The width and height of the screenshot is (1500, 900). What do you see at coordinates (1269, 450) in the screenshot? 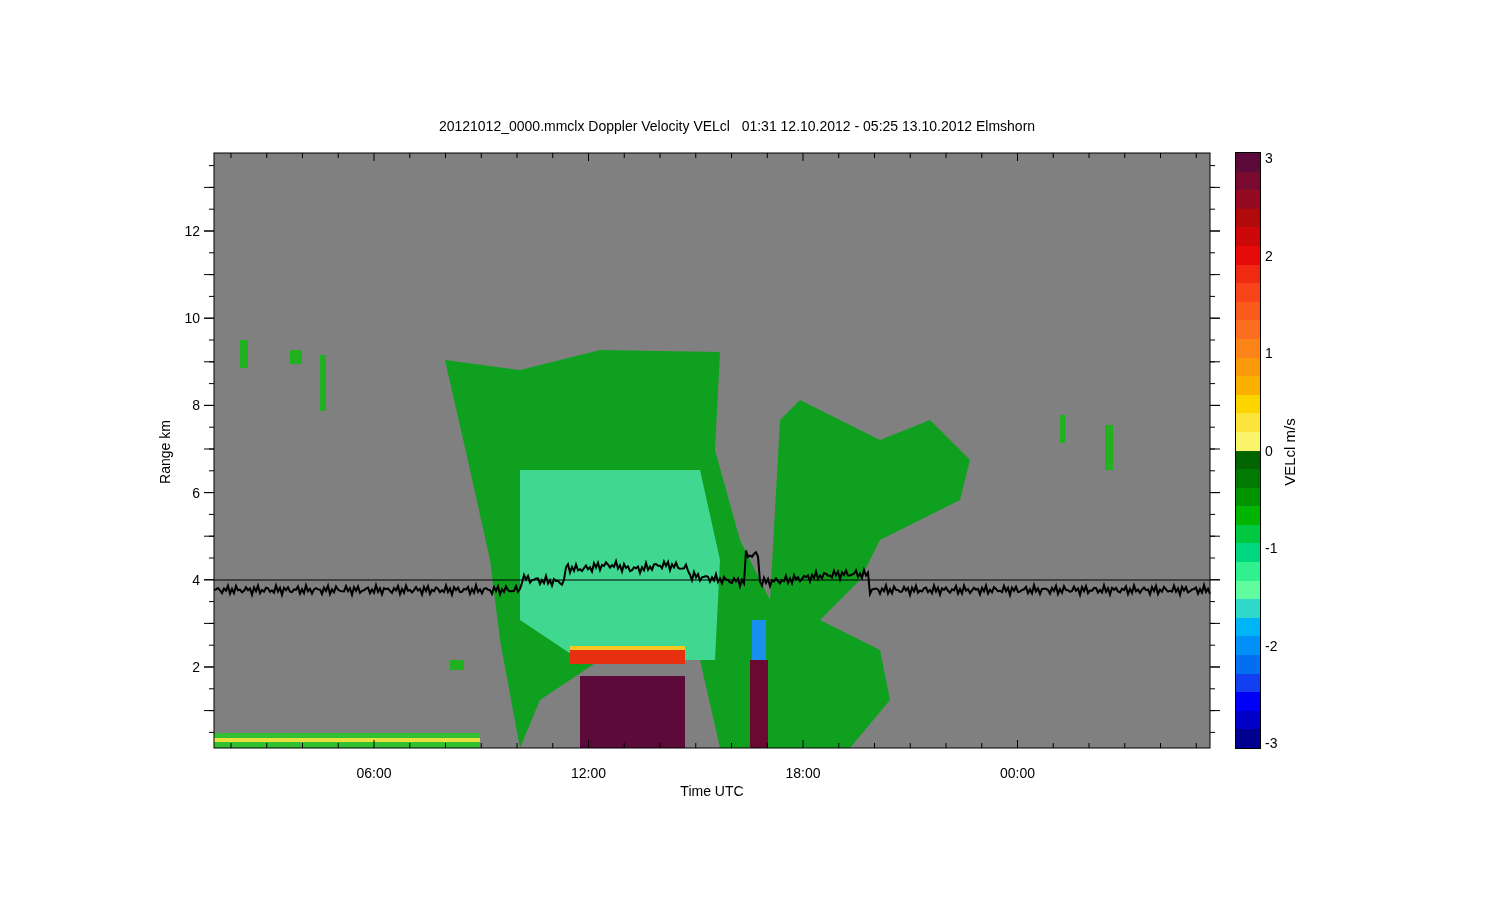
I see `colorbar-tick-label: 0` at bounding box center [1269, 450].